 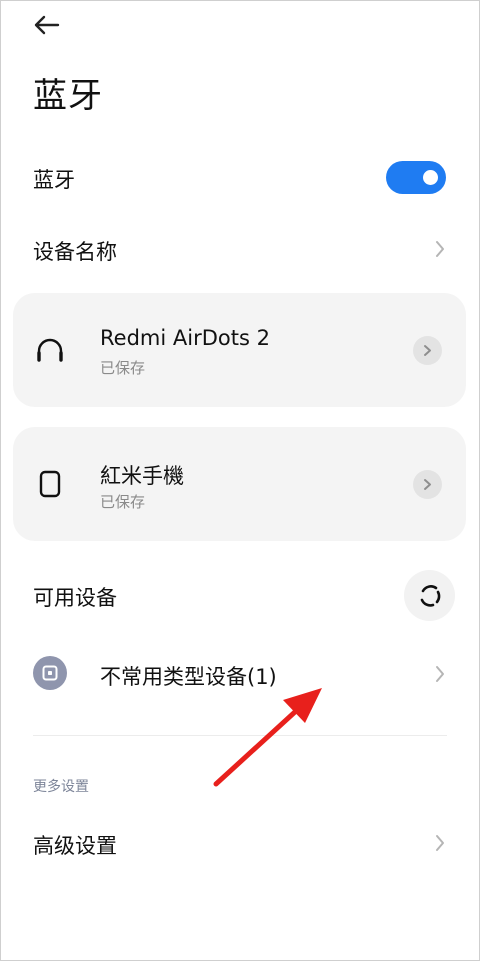 What do you see at coordinates (142, 476) in the screenshot?
I see `device-name: 紅米手機` at bounding box center [142, 476].